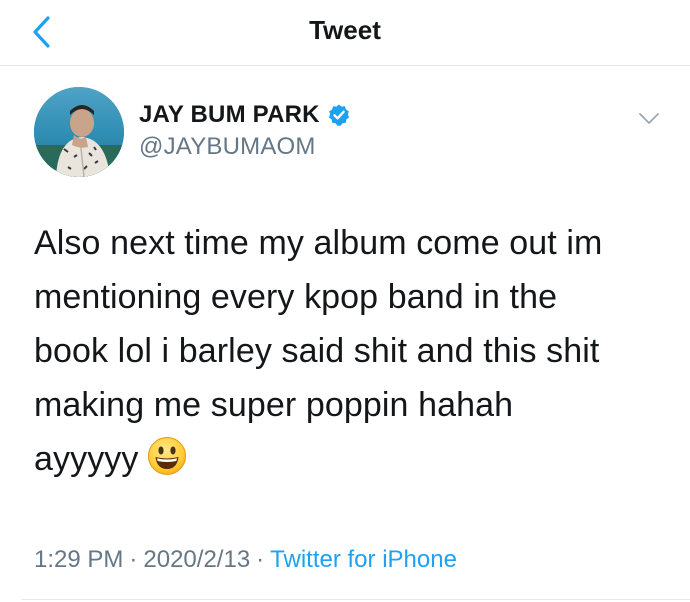 The image size is (690, 602). Describe the element at coordinates (86, 459) in the screenshot. I see `tweet-text-line: ayyyyy` at that location.